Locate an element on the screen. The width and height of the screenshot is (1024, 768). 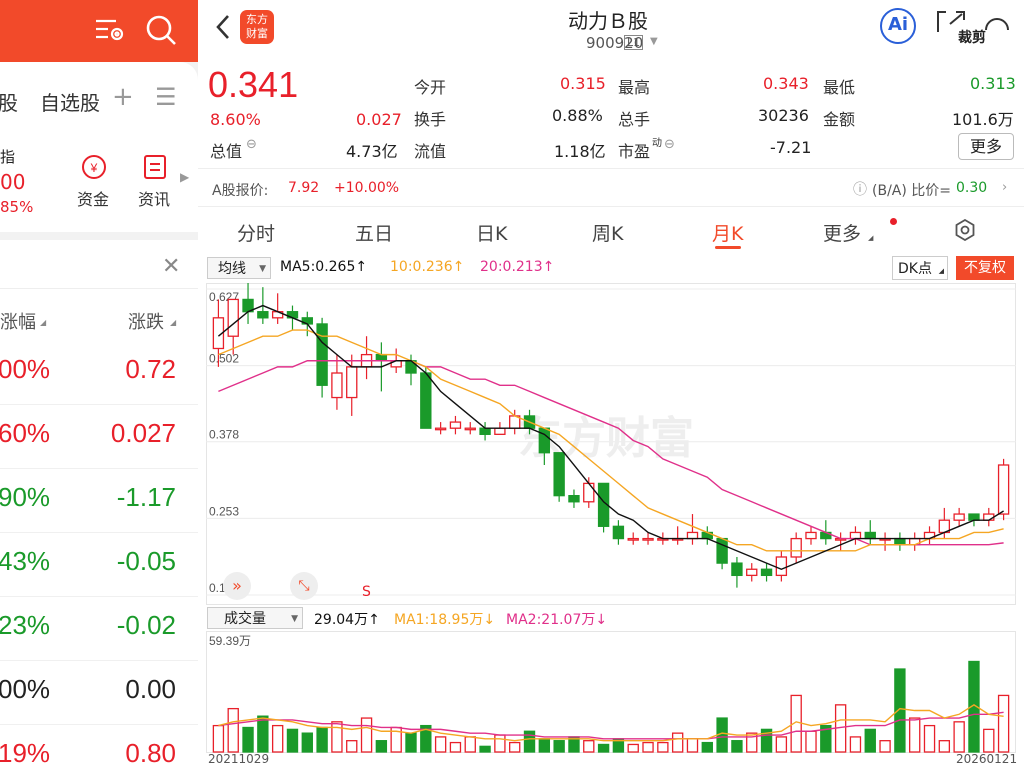
volume-selector-label: 成交量 is located at coordinates (245, 619).